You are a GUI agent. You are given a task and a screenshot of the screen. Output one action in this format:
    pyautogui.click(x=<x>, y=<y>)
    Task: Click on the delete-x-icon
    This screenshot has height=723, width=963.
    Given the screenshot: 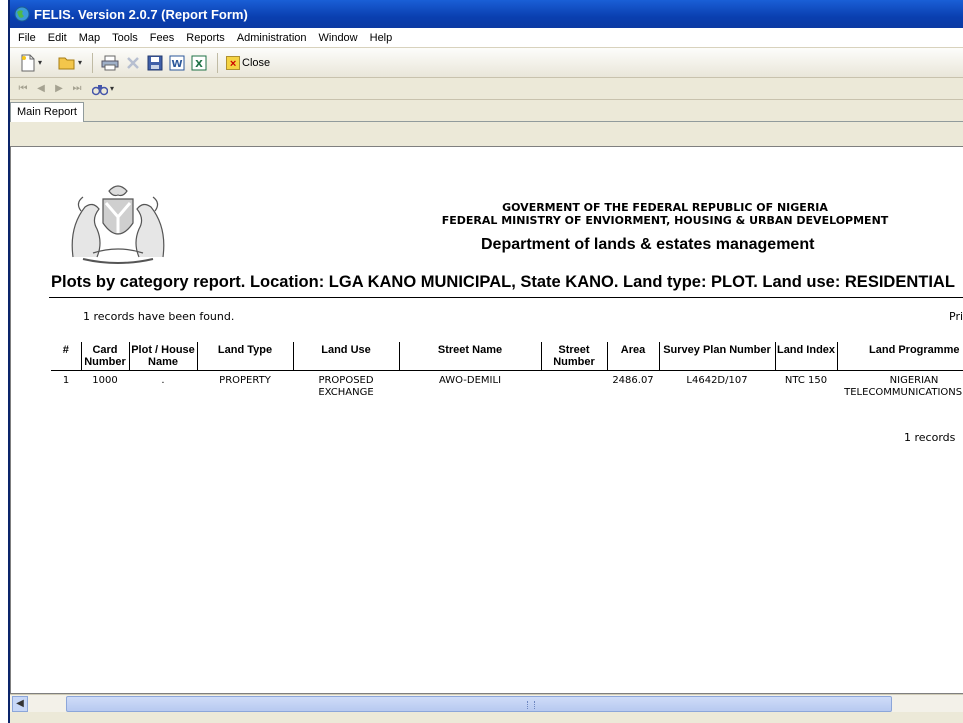 What is the action you would take?
    pyautogui.click(x=133, y=62)
    